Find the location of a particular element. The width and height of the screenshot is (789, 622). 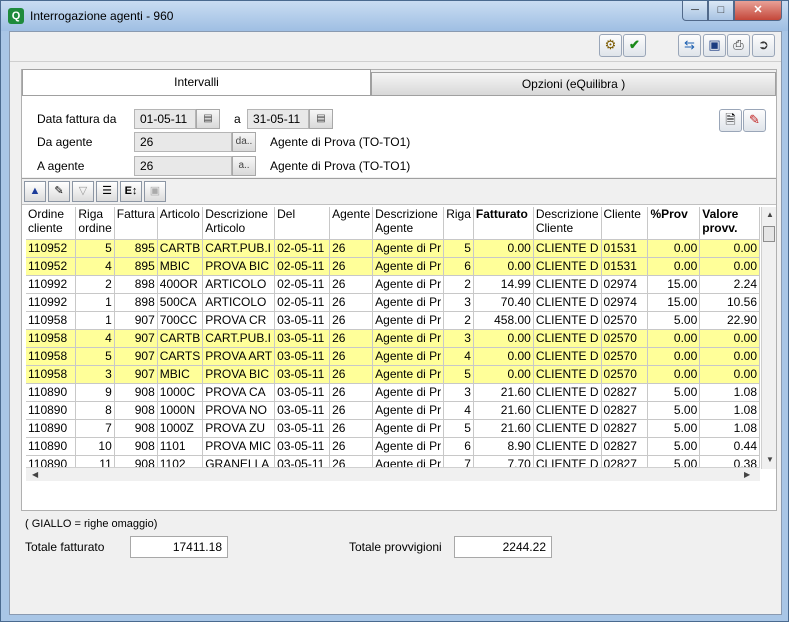

table-cell: 2 is located at coordinates (458, 284).